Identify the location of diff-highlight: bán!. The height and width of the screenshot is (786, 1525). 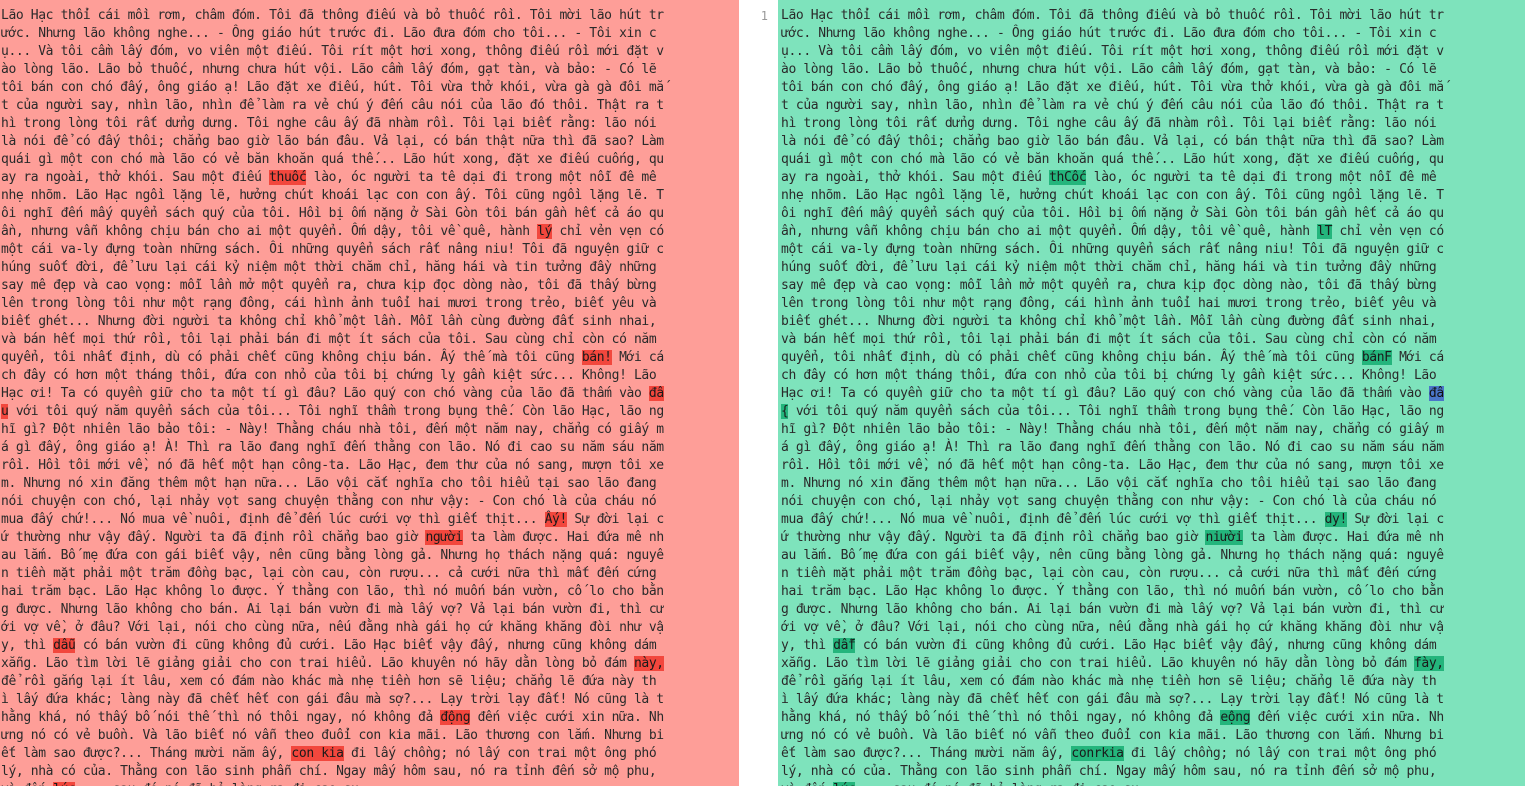
(596, 357).